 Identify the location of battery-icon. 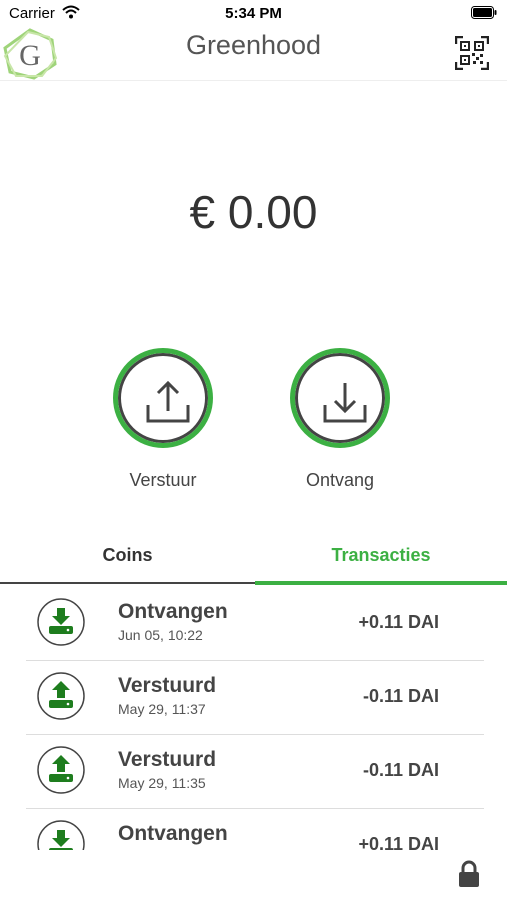
(484, 12).